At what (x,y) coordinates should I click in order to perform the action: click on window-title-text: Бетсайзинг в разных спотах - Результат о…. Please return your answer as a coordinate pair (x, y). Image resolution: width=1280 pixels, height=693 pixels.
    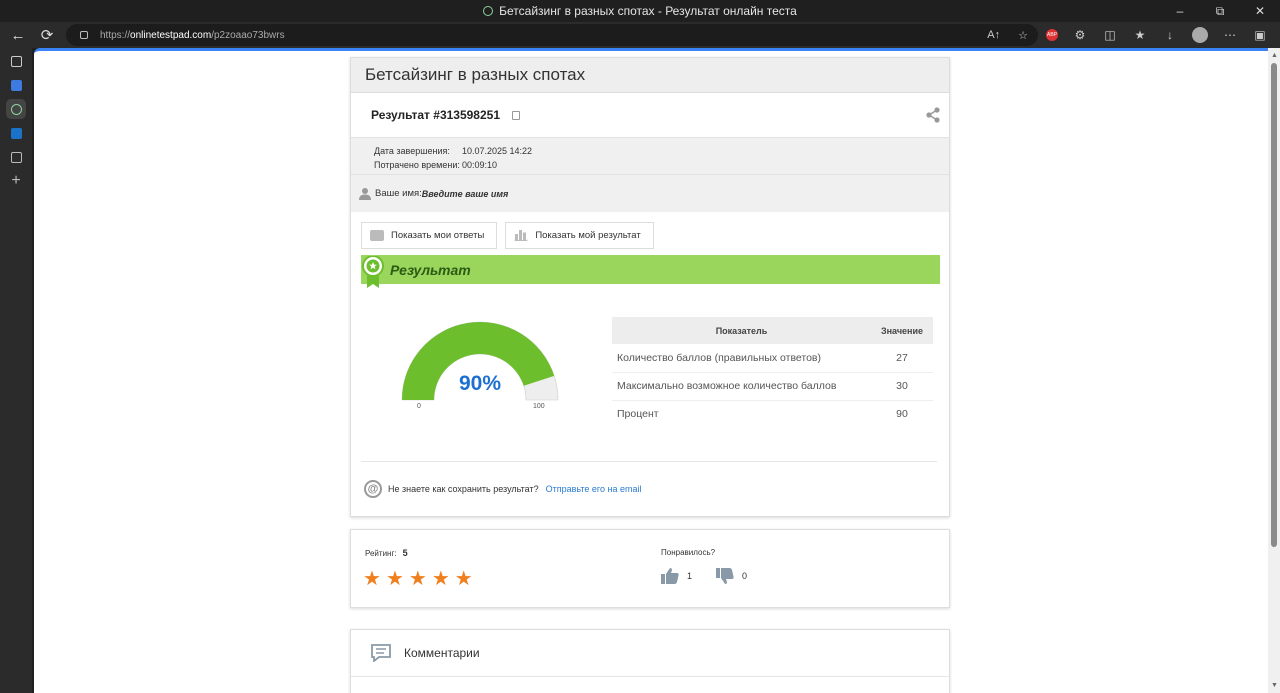
    Looking at the image, I should click on (648, 11).